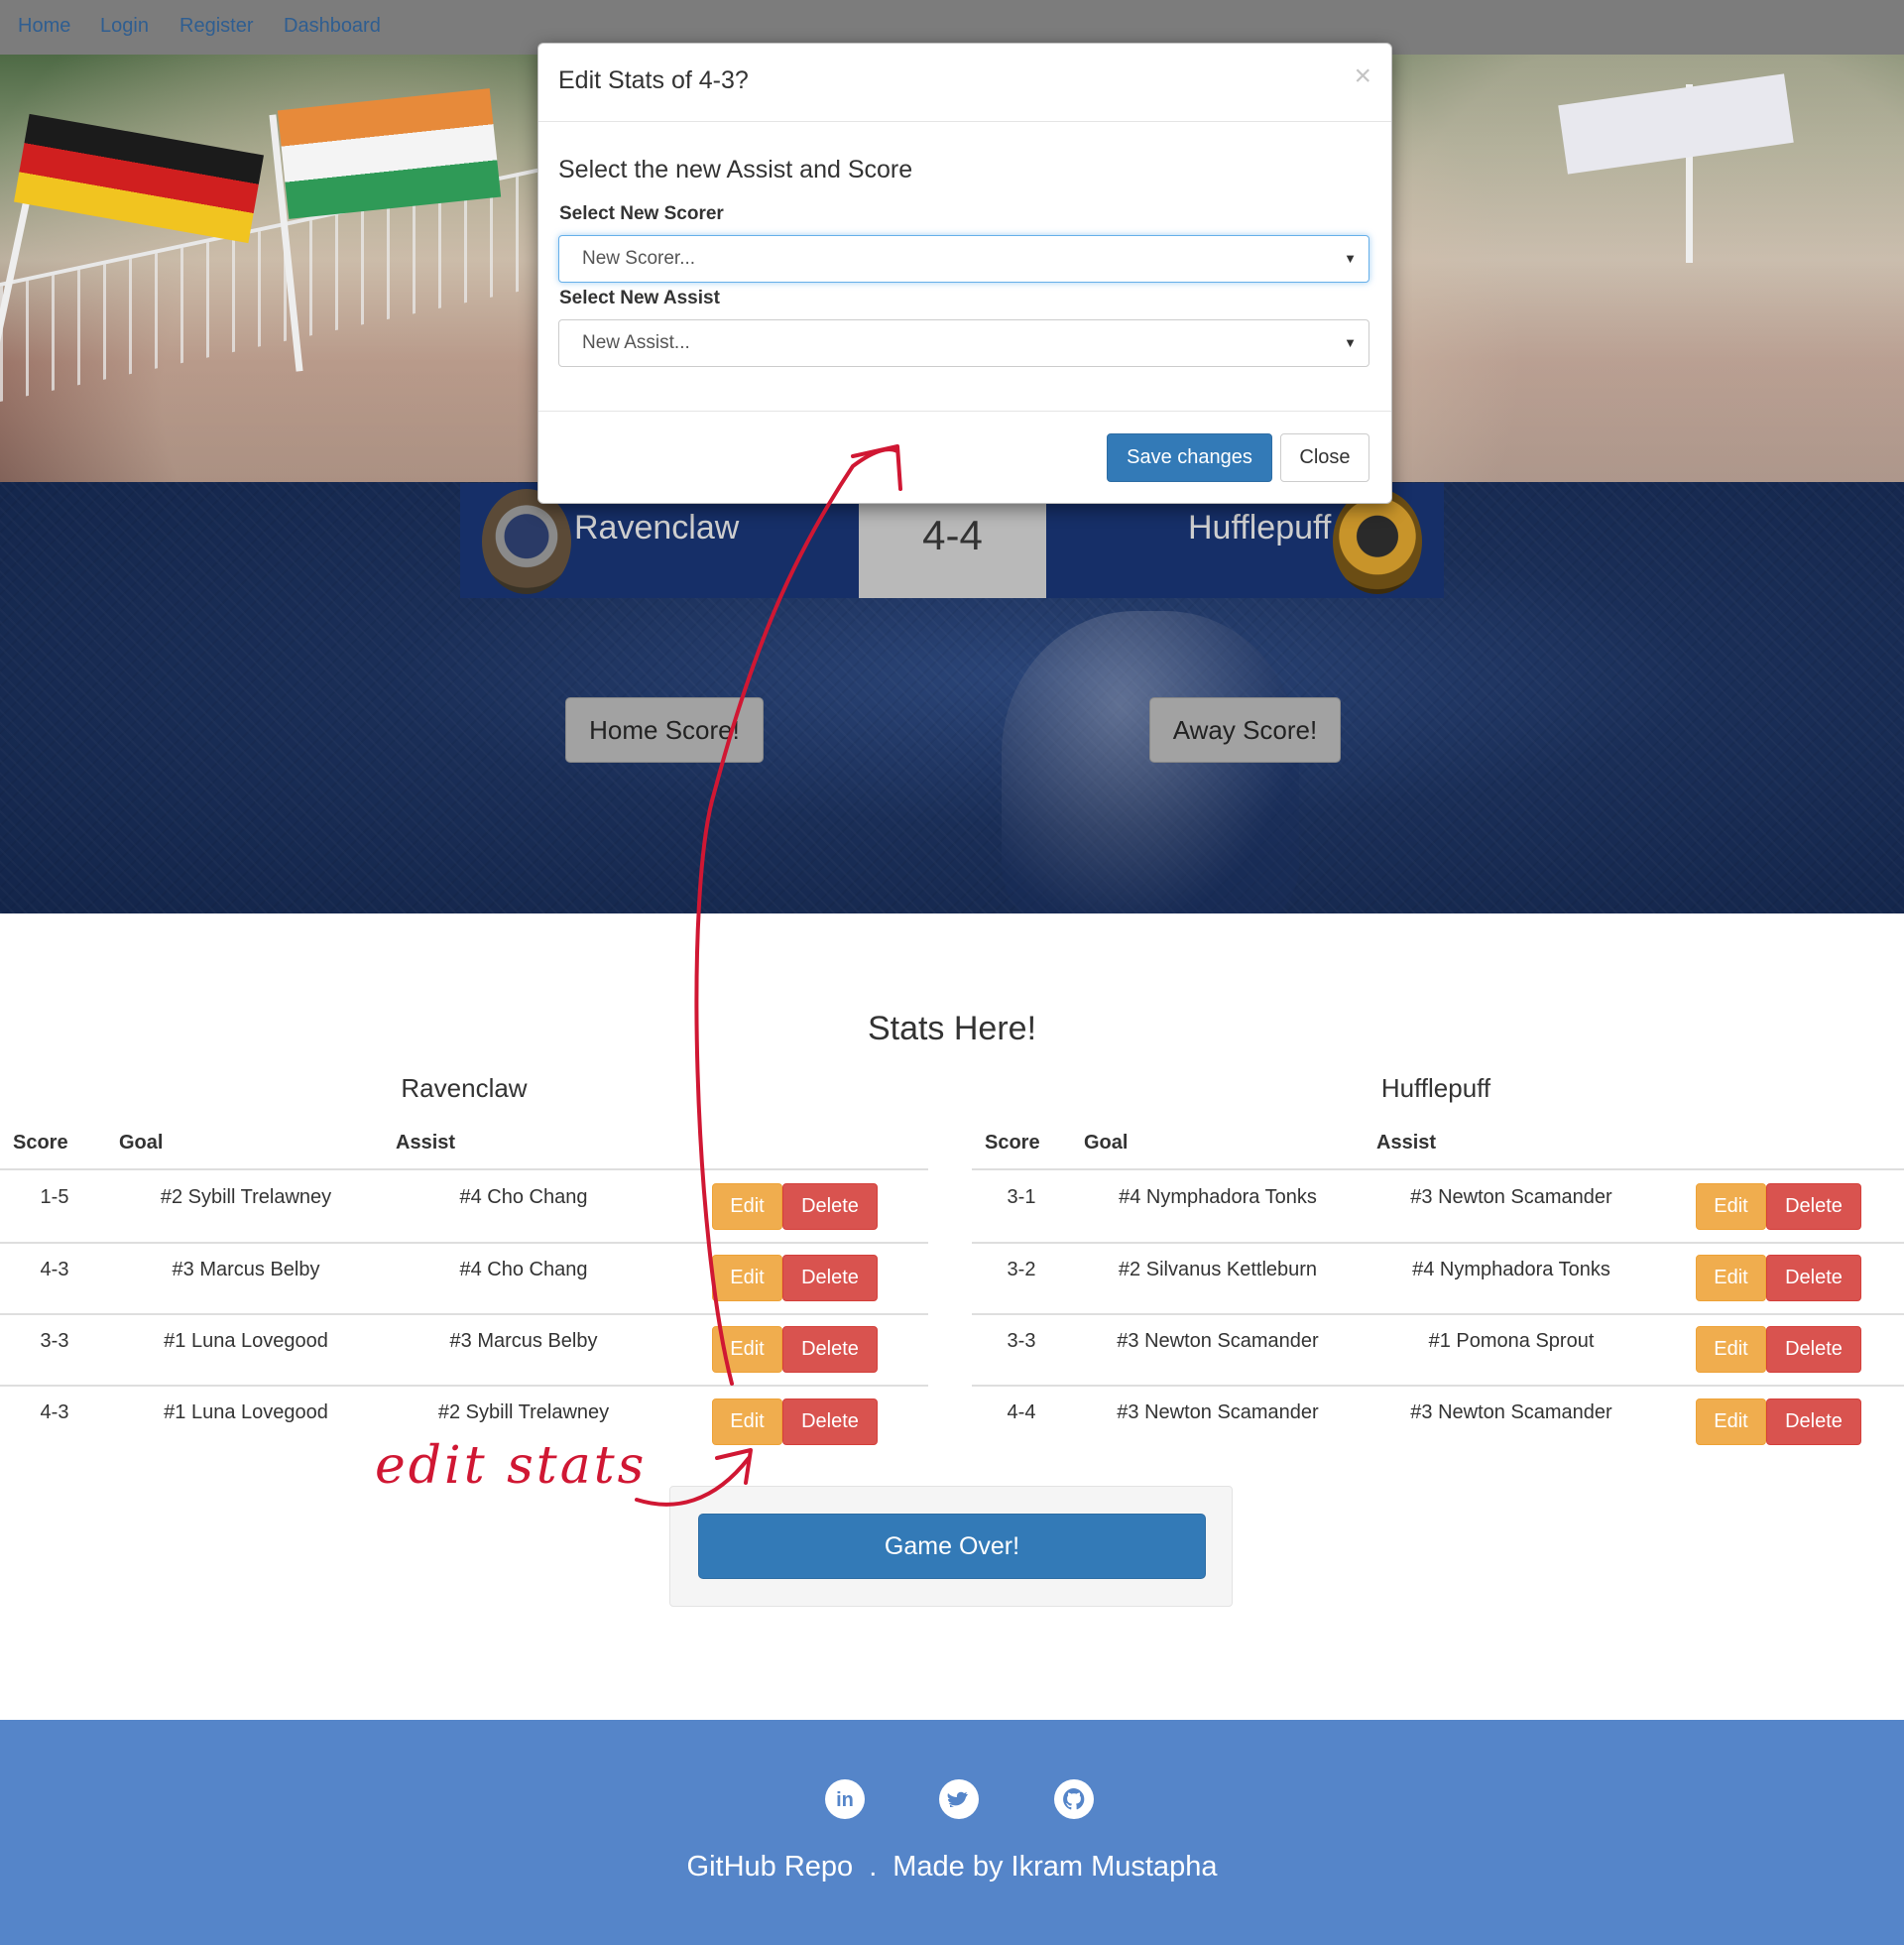 This screenshot has width=1904, height=1945. What do you see at coordinates (963, 343) in the screenshot?
I see `assist-select: New Assist... ▼` at bounding box center [963, 343].